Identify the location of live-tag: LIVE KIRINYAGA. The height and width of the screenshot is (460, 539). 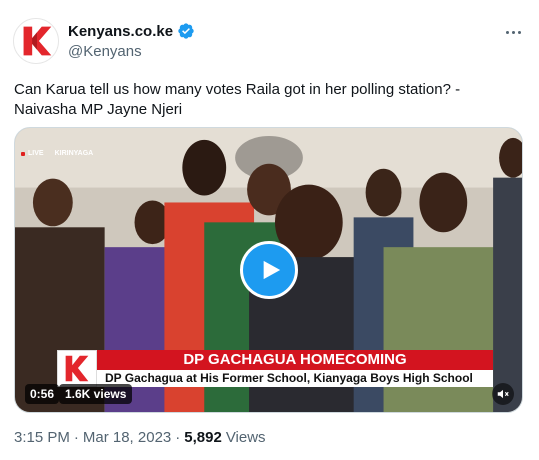
(57, 153).